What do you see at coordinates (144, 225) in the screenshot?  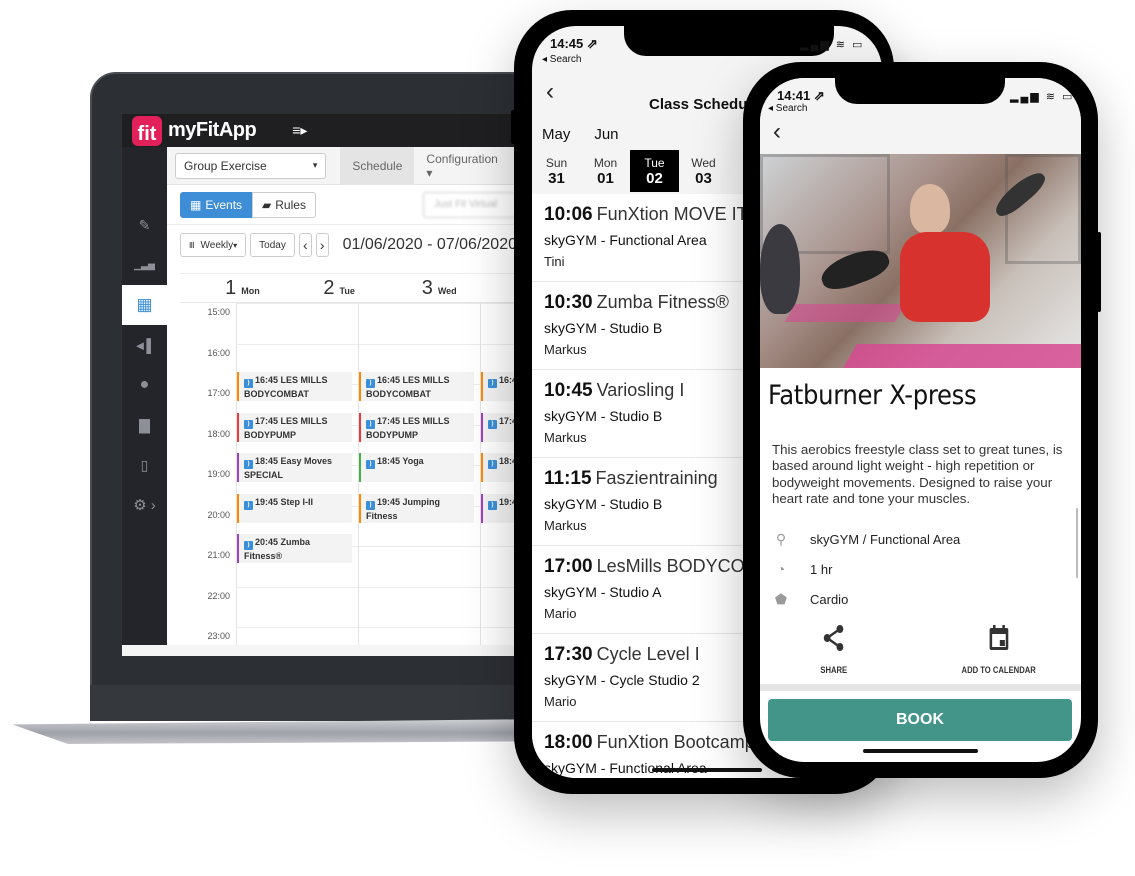 I see `sidebar-item-edit: ✎` at bounding box center [144, 225].